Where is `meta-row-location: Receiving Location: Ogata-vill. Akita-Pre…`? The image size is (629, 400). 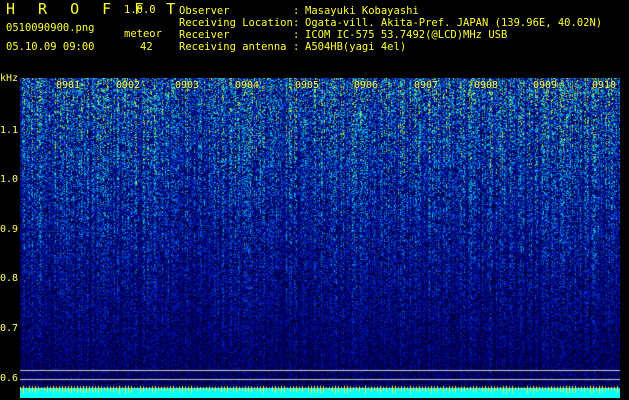 meta-row-location: Receiving Location: Ogata-vill. Akita-Pre… is located at coordinates (390, 23).